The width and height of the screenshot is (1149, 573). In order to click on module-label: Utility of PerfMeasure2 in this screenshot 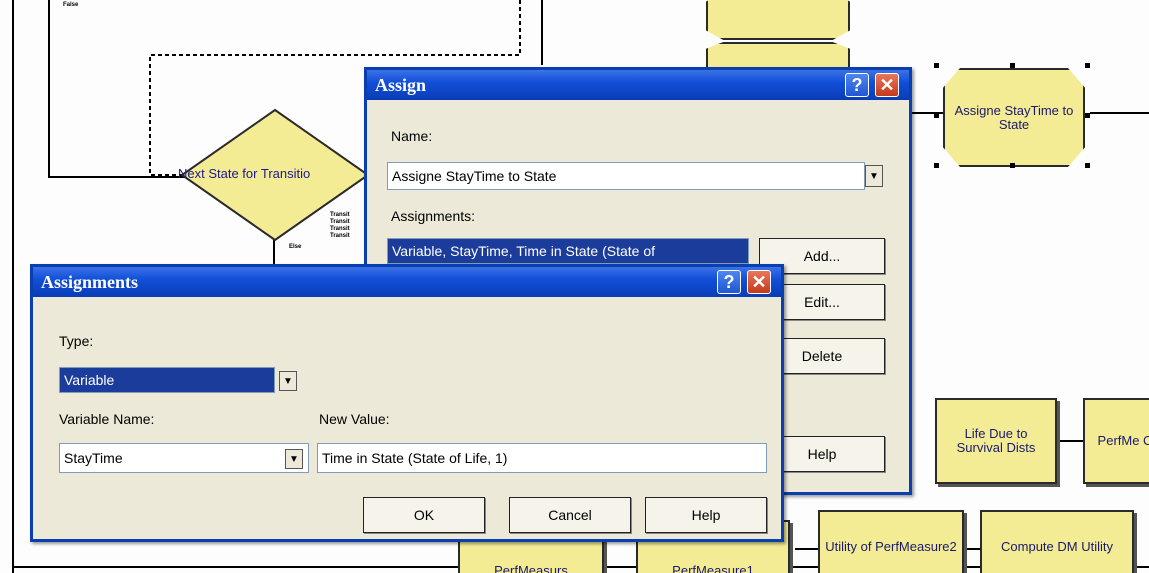, I will do `click(891, 546)`.